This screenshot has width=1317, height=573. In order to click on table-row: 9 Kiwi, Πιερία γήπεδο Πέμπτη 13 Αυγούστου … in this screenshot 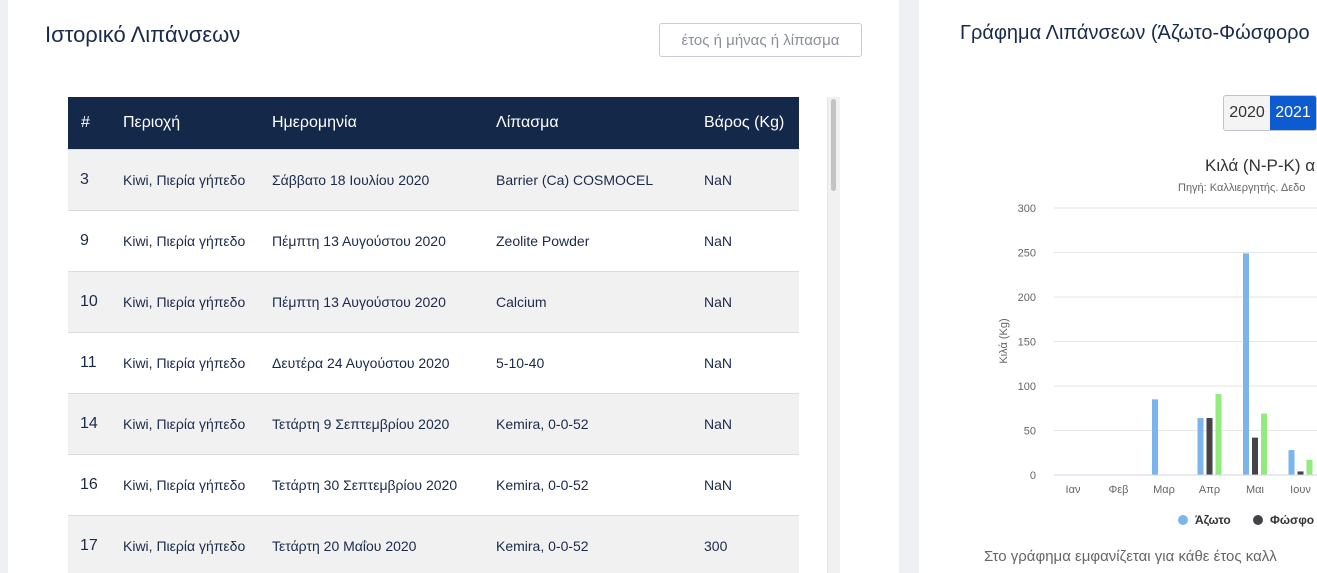, I will do `click(433, 240)`.